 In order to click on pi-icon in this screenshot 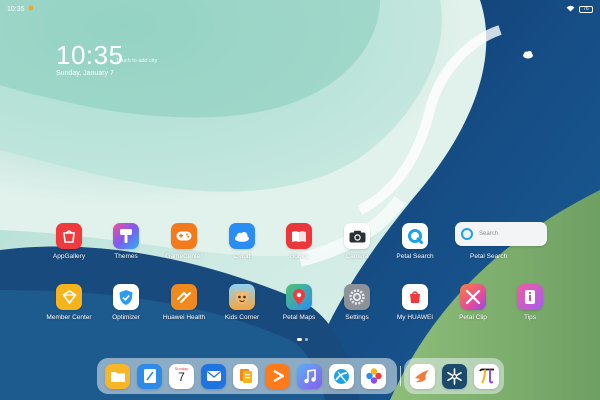, I will do `click(486, 376)`.